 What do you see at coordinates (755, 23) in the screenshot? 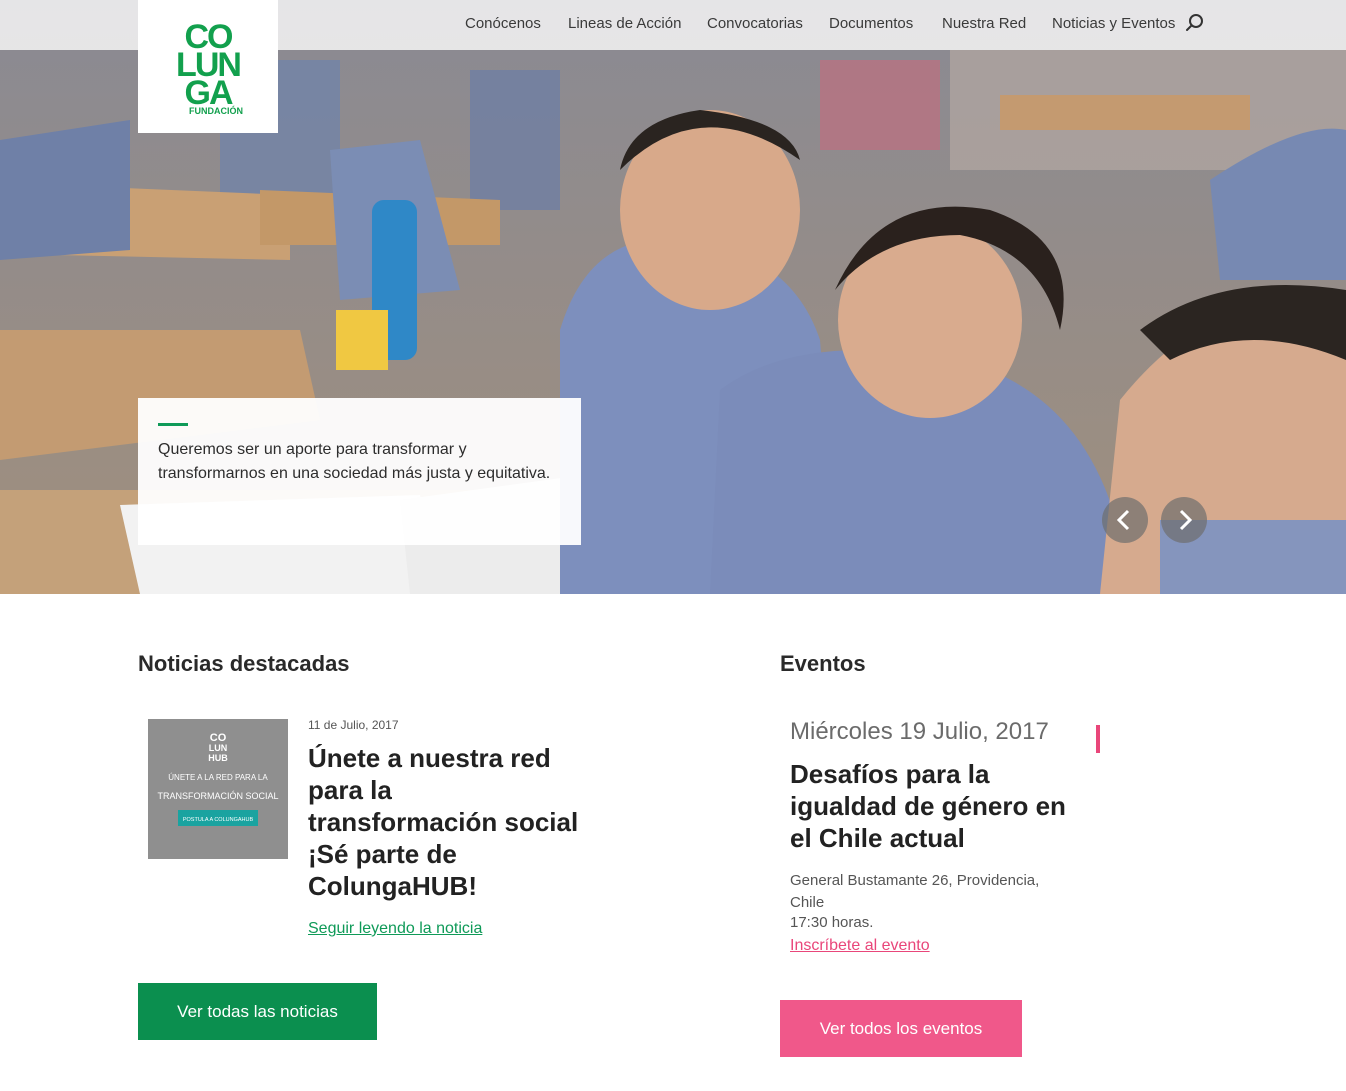
I see `nav-item-convocatorias: Convocatorias` at bounding box center [755, 23].